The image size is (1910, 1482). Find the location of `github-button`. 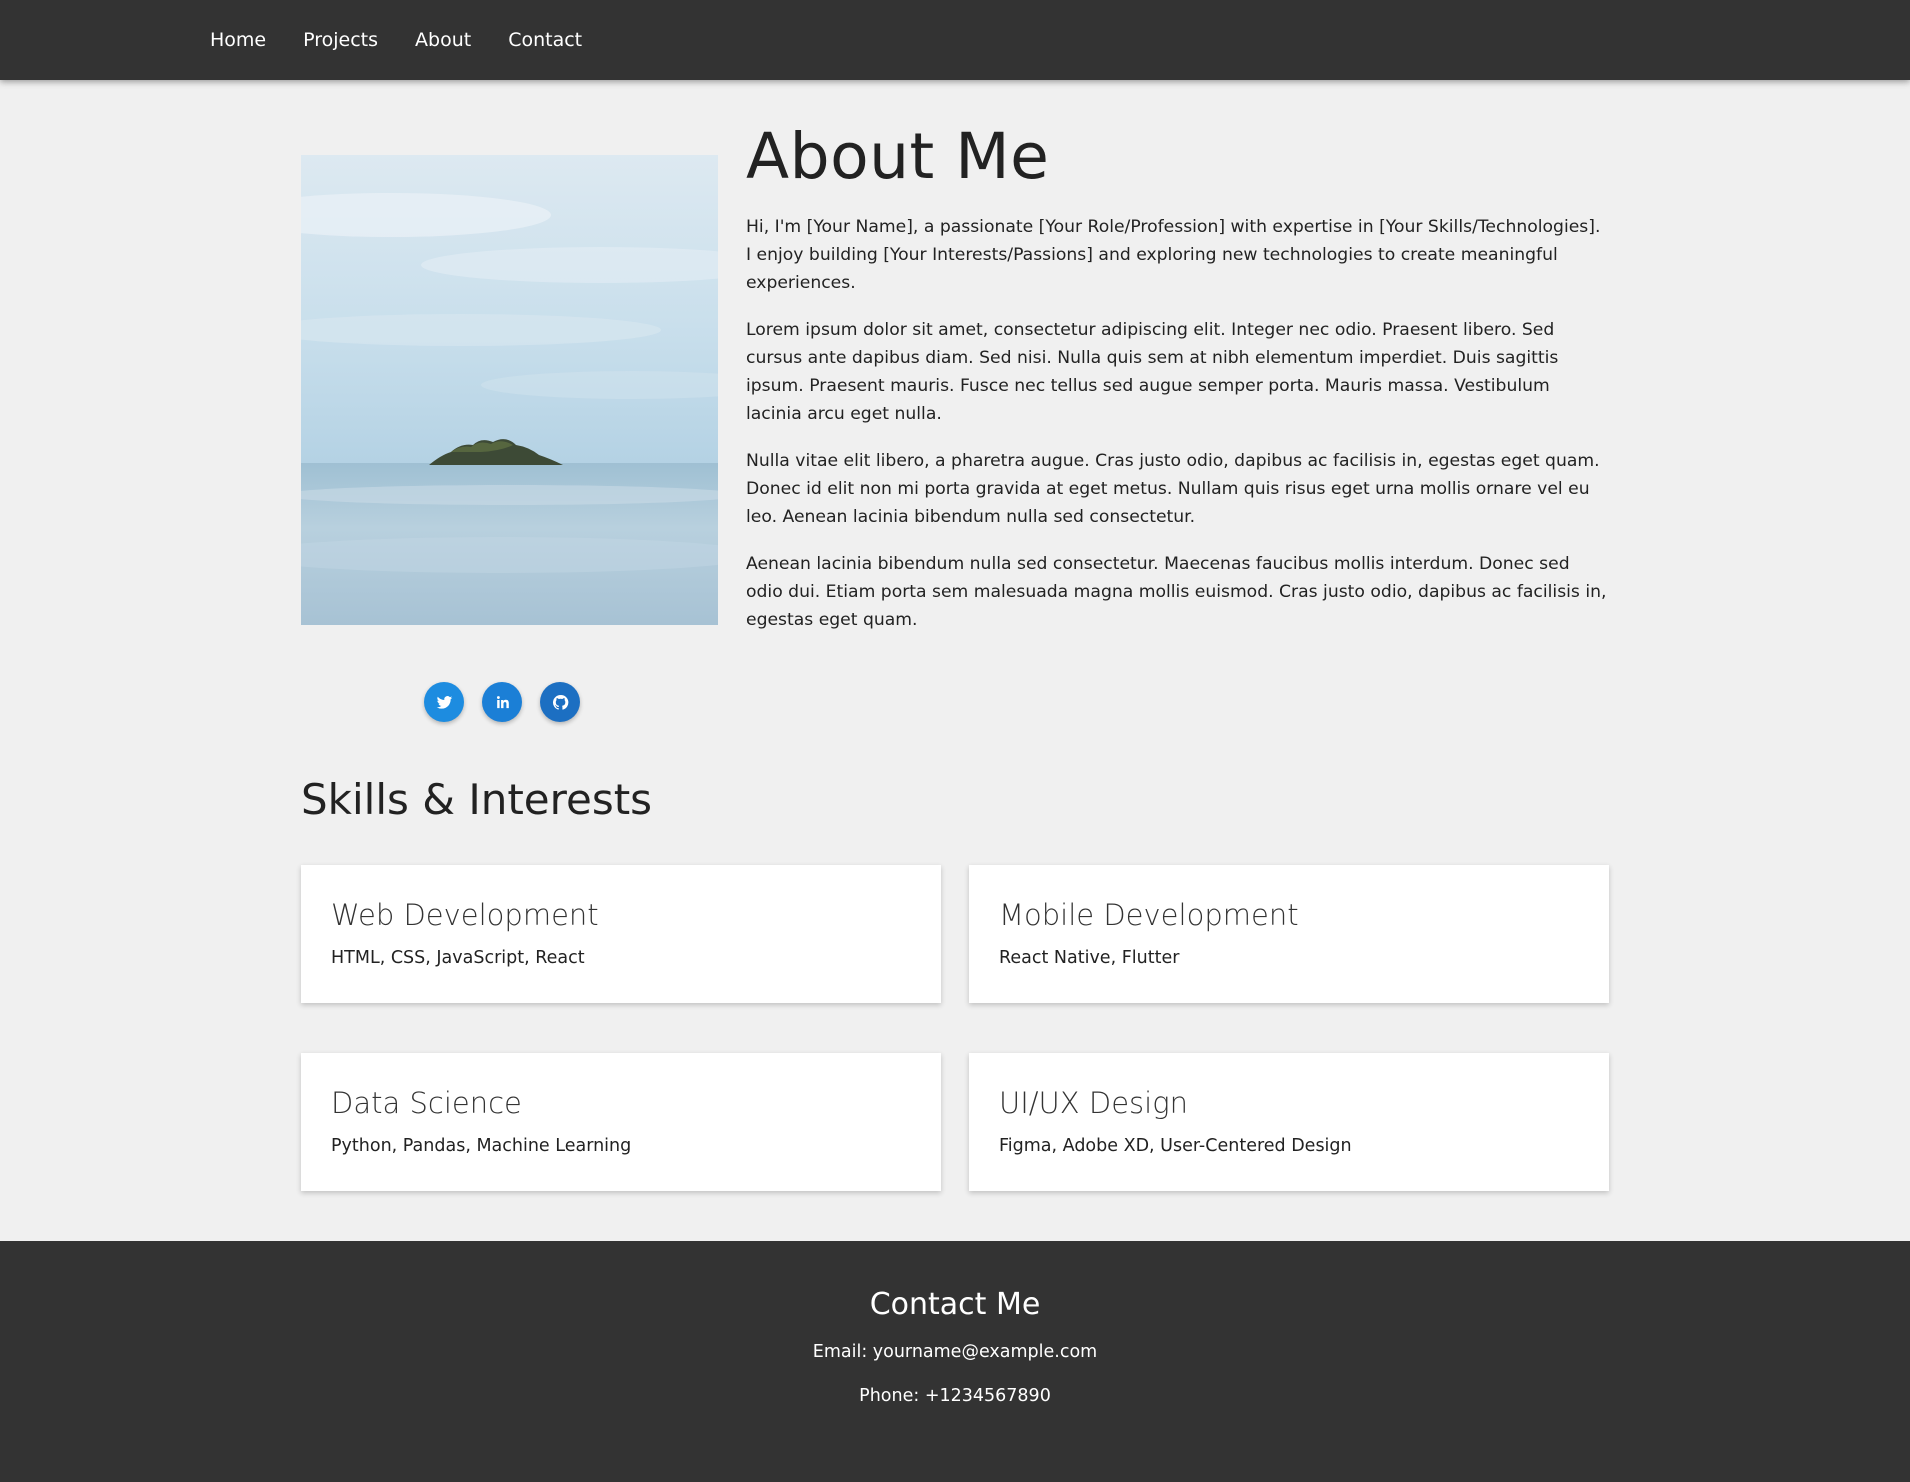

github-button is located at coordinates (560, 702).